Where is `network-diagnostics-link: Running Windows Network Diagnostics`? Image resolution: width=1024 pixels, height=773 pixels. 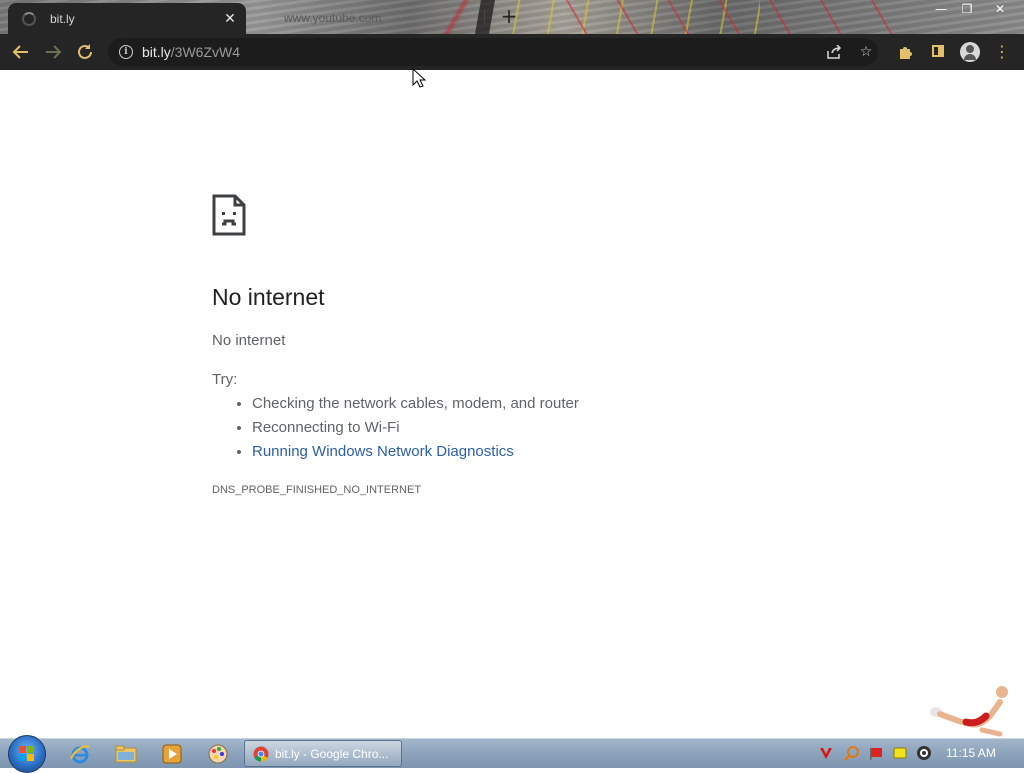 network-diagnostics-link: Running Windows Network Diagnostics is located at coordinates (383, 451).